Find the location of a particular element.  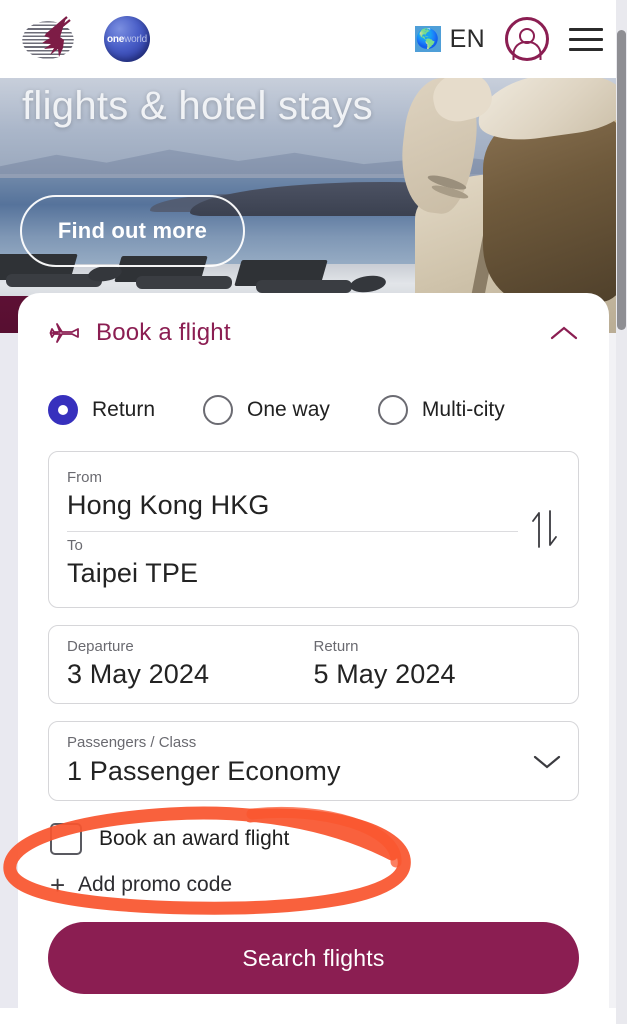

header-logos: oneworld is located at coordinates (85, 39).